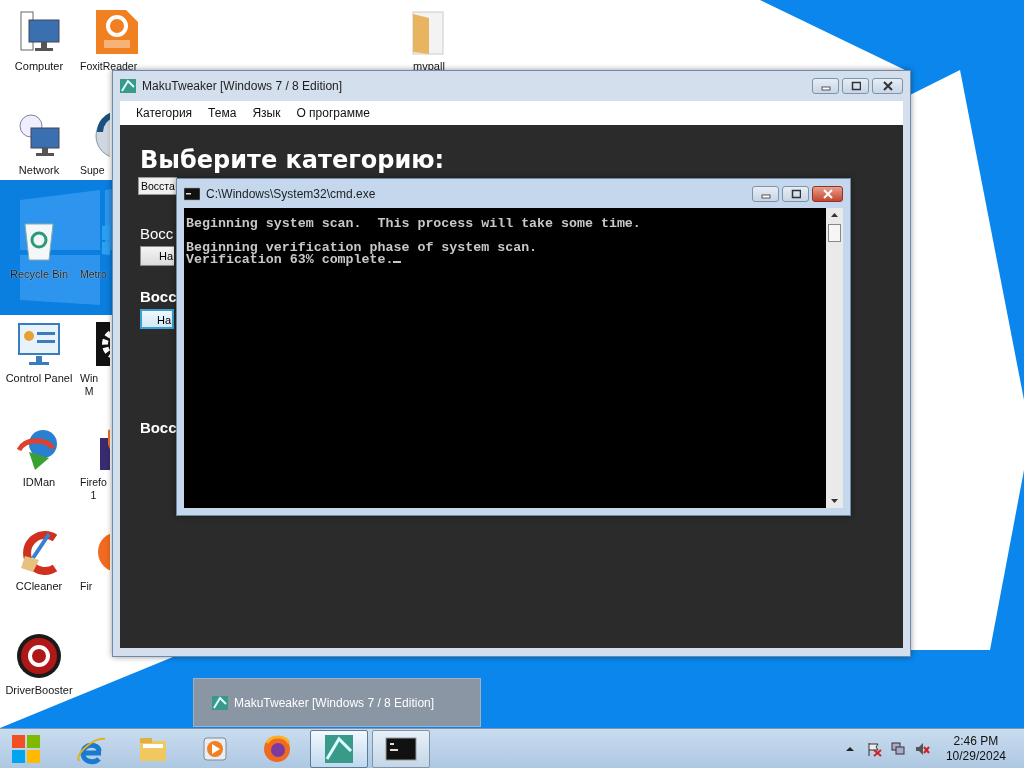 The image size is (1024, 768). Describe the element at coordinates (39, 586) in the screenshot. I see `icon-label: CCleaner` at that location.